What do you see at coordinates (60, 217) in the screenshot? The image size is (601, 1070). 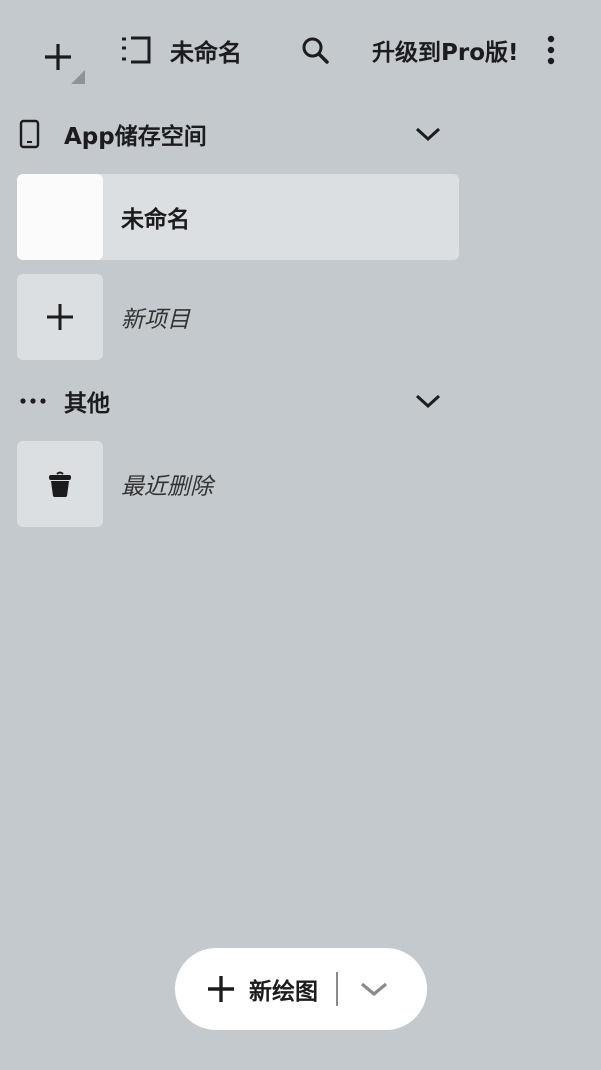 I see `document-thumbnail` at bounding box center [60, 217].